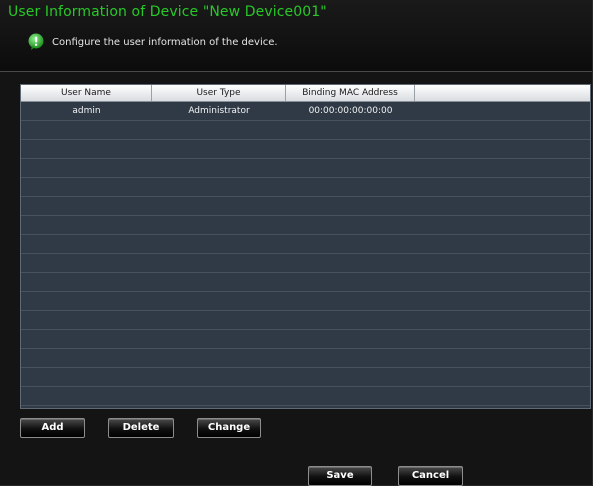 The height and width of the screenshot is (486, 593). I want to click on column-header-user-type: User Type, so click(219, 93).